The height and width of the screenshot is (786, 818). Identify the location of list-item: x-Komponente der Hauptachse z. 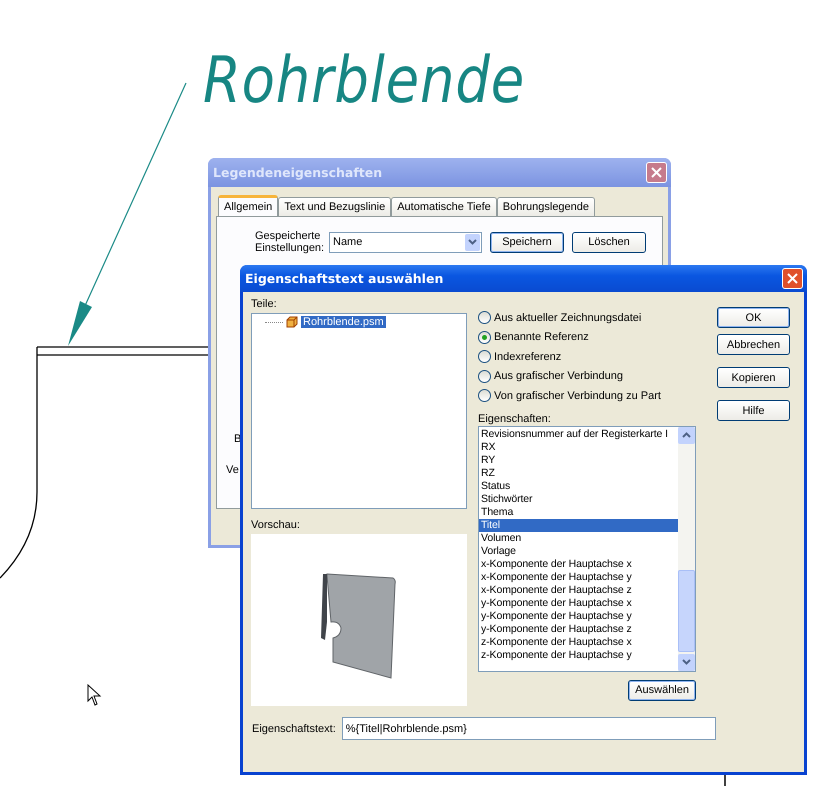
(578, 590).